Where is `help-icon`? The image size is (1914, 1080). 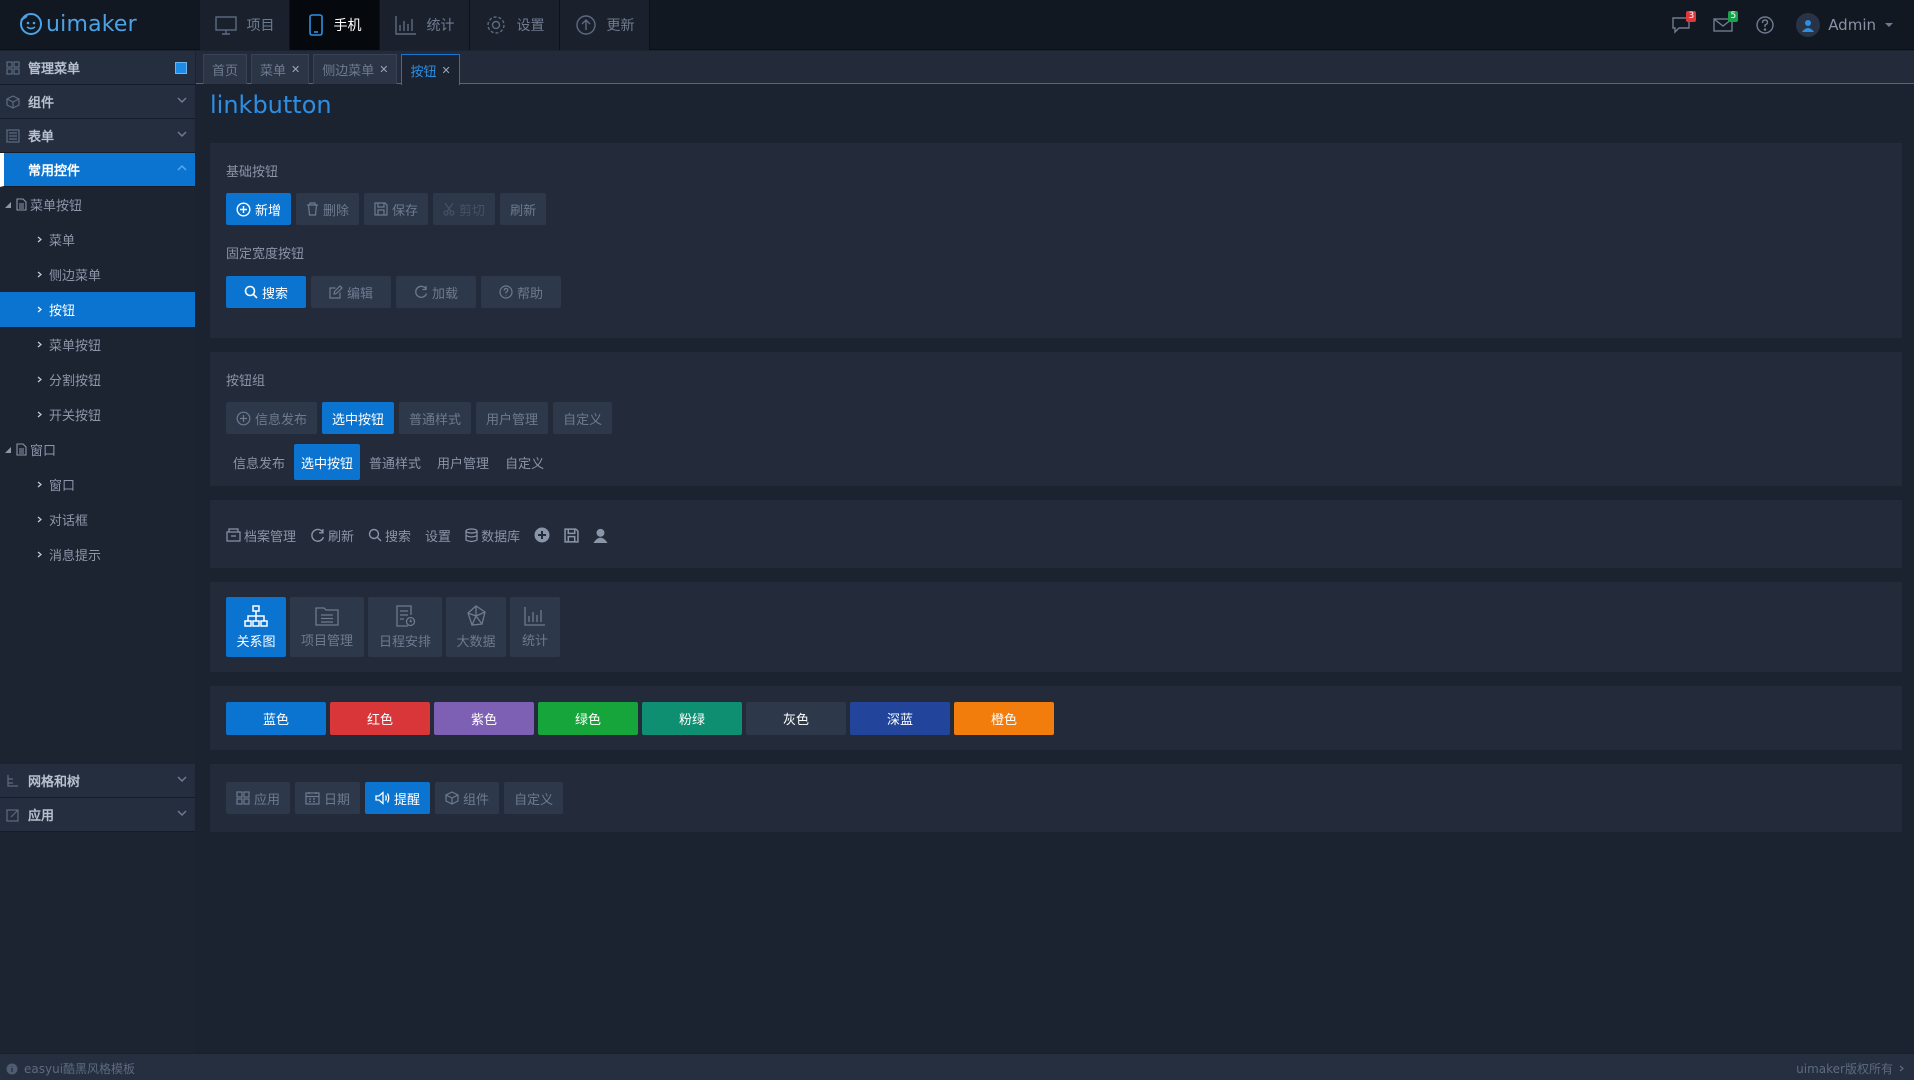 help-icon is located at coordinates (1765, 25).